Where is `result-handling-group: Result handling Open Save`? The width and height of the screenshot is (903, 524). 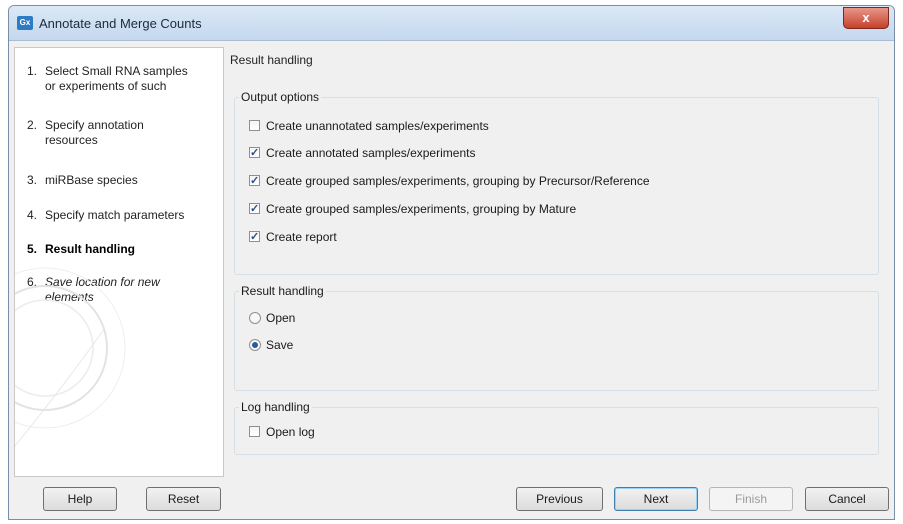 result-handling-group: Result handling Open Save is located at coordinates (556, 337).